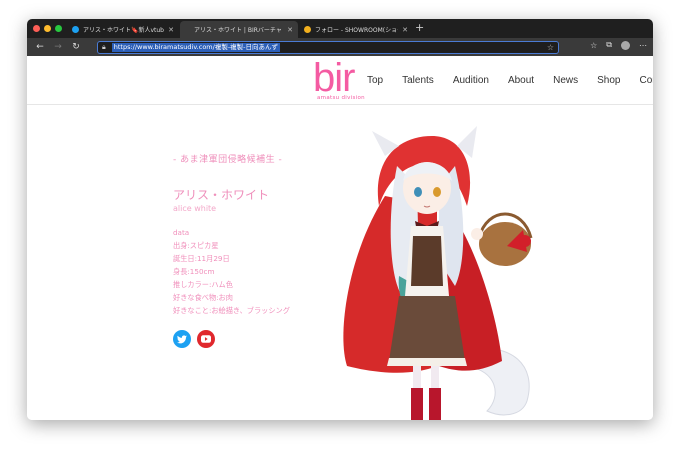 The height and width of the screenshot is (456, 680). Describe the element at coordinates (608, 80) in the screenshot. I see `nav-shop: Shop` at that location.